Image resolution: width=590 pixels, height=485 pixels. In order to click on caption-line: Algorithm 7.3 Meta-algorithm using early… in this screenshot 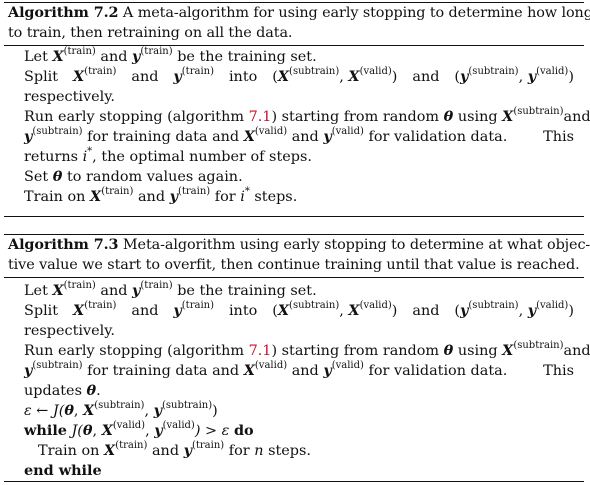, I will do `click(299, 245)`.